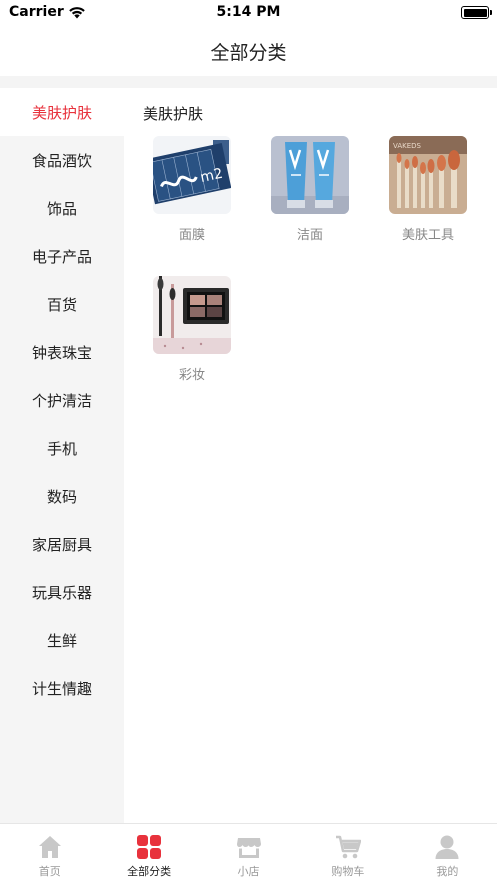 The height and width of the screenshot is (883, 497). What do you see at coordinates (149, 847) in the screenshot?
I see `category-grid-icon` at bounding box center [149, 847].